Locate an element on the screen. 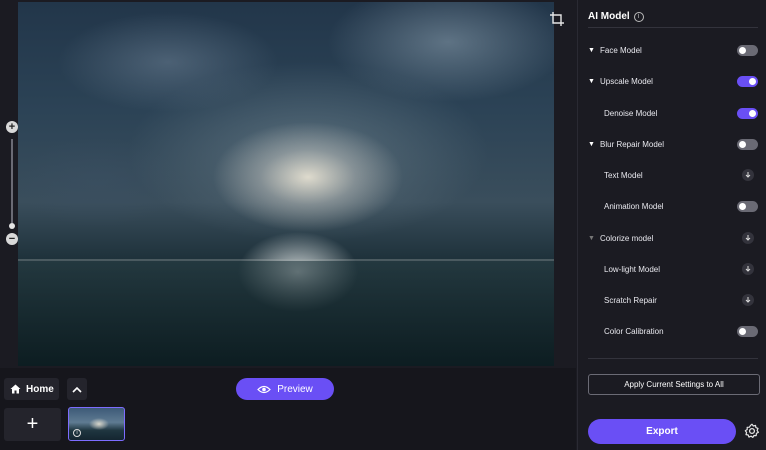 The height and width of the screenshot is (450, 766). home-label: Home is located at coordinates (40, 389).